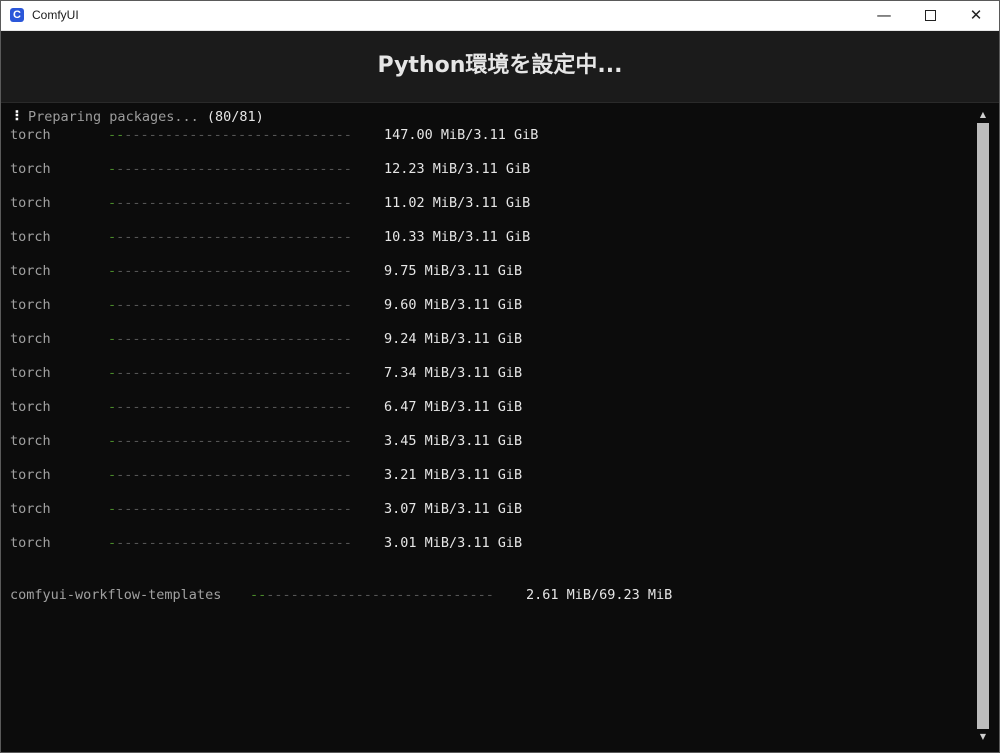 This screenshot has width=1000, height=753. What do you see at coordinates (453, 339) in the screenshot?
I see `download-size: 9.24 MiB/3.11 GiB` at bounding box center [453, 339].